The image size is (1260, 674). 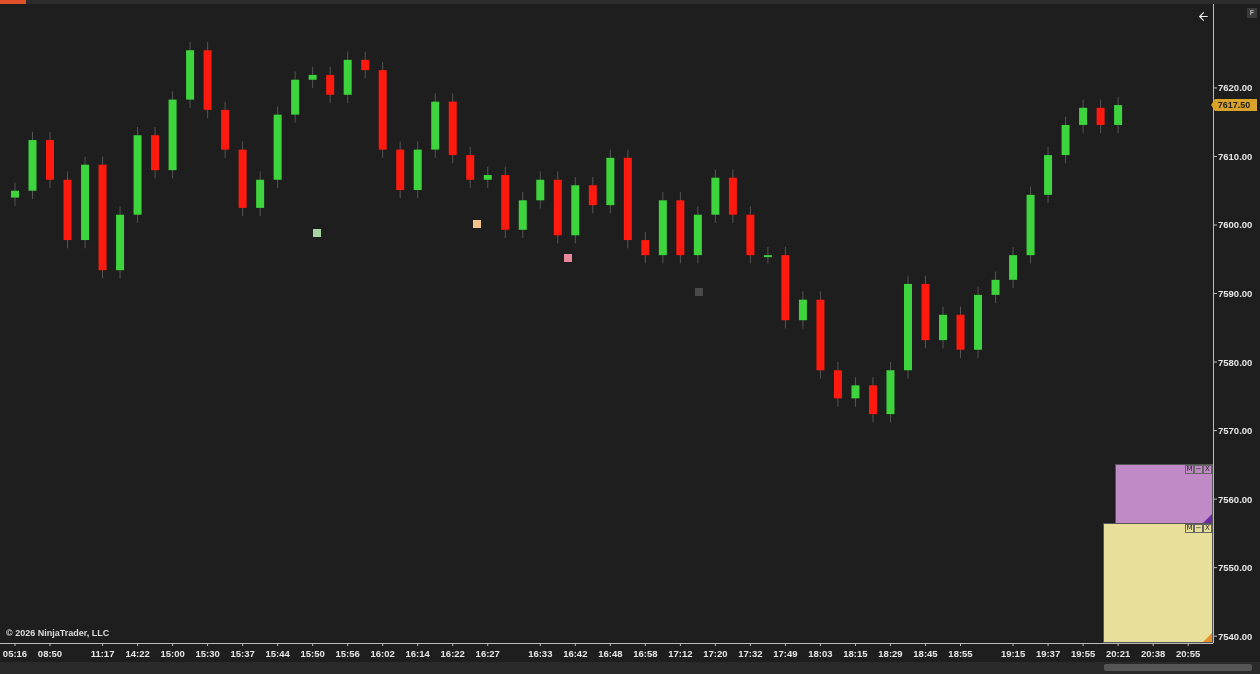 I want to click on time-label: 20:55, so click(x=1188, y=653).